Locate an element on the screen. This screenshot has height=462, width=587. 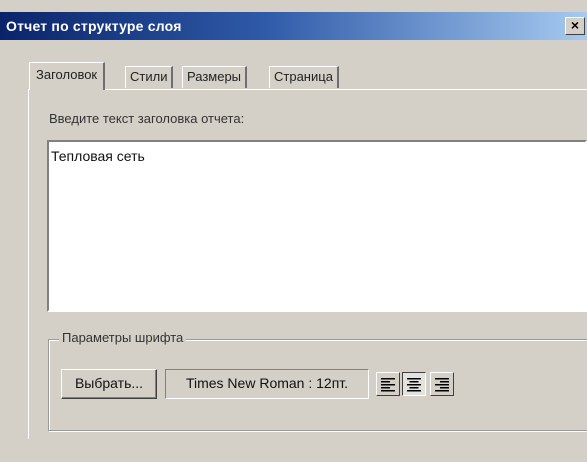
tab-styles: Стили is located at coordinates (149, 77).